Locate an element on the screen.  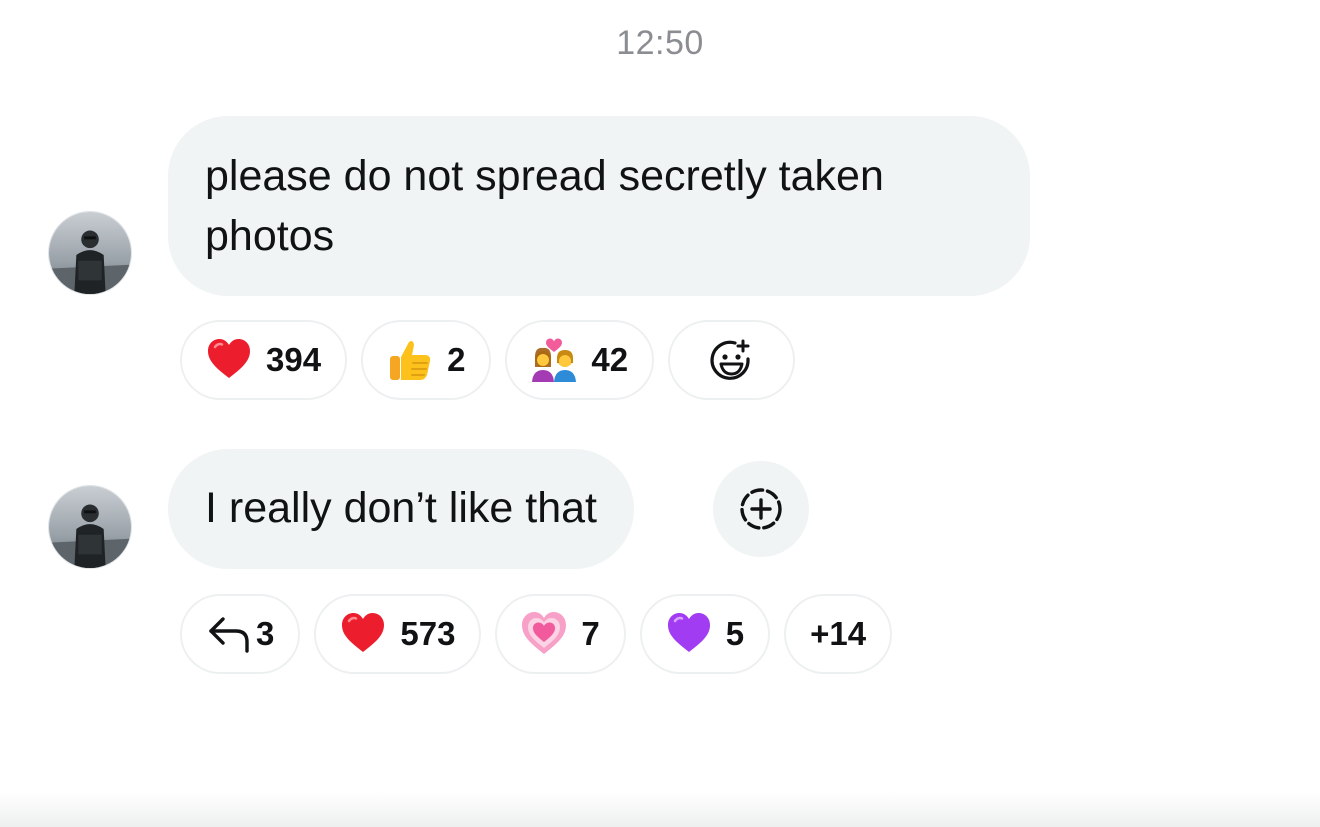
add-circle-icon is located at coordinates (761, 509).